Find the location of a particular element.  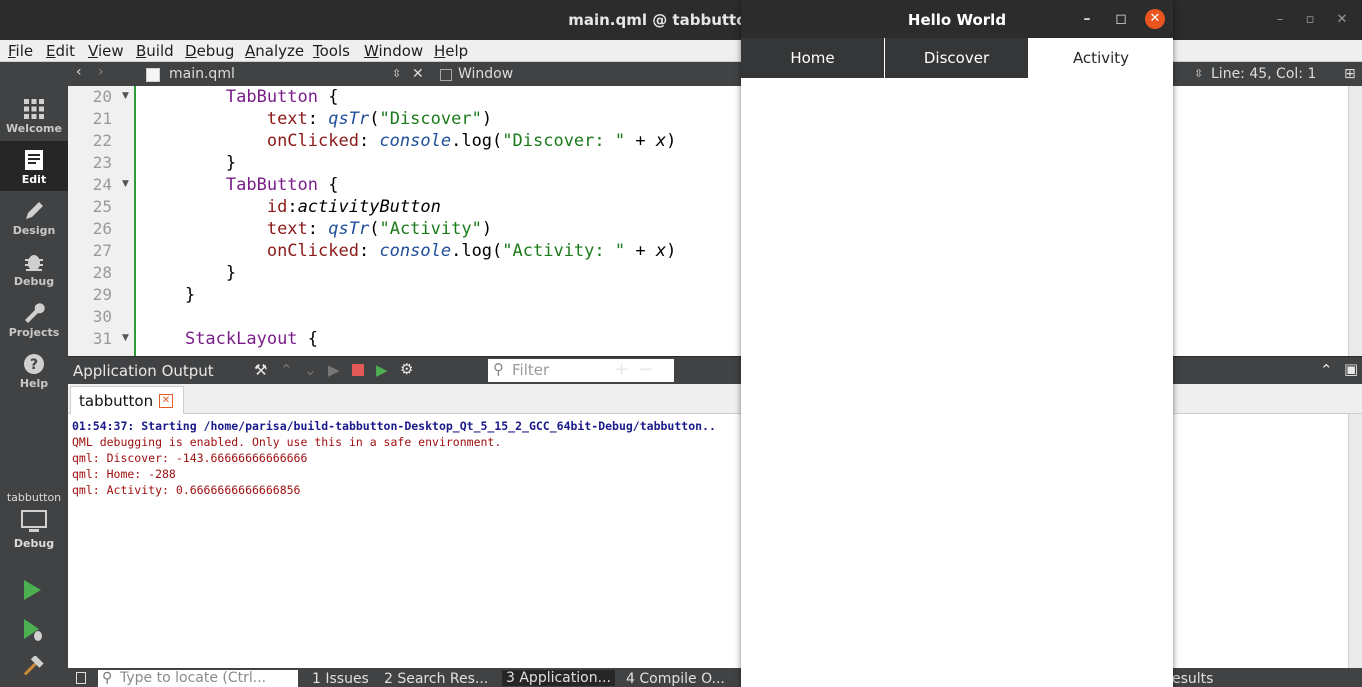

line-number: 25 is located at coordinates (102, 206).